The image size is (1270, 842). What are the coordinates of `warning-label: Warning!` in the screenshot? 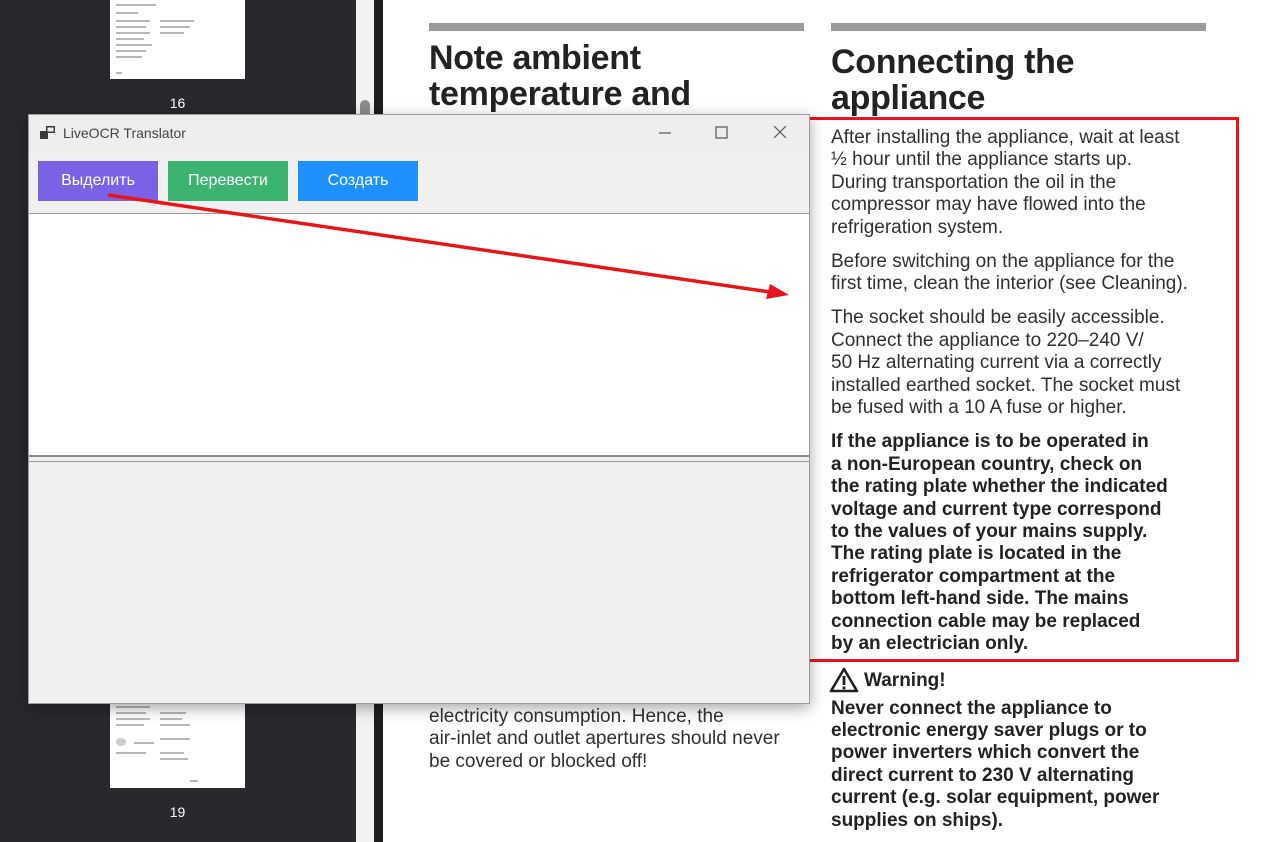 It's located at (905, 680).